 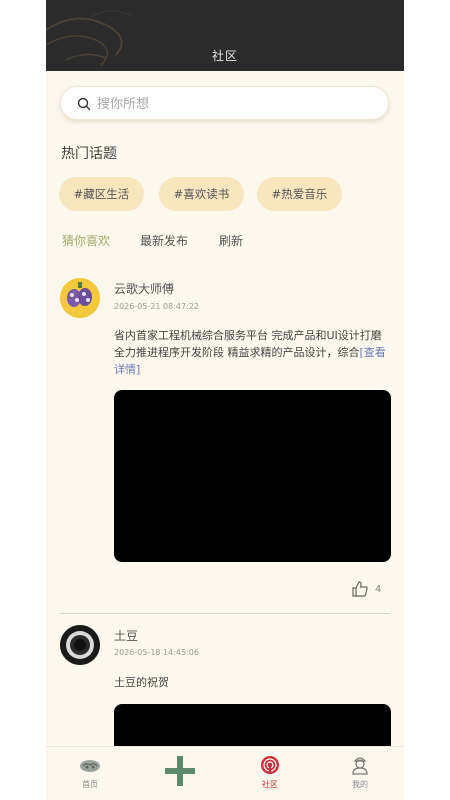 What do you see at coordinates (299, 194) in the screenshot?
I see `topic-chip: #热爱音乐` at bounding box center [299, 194].